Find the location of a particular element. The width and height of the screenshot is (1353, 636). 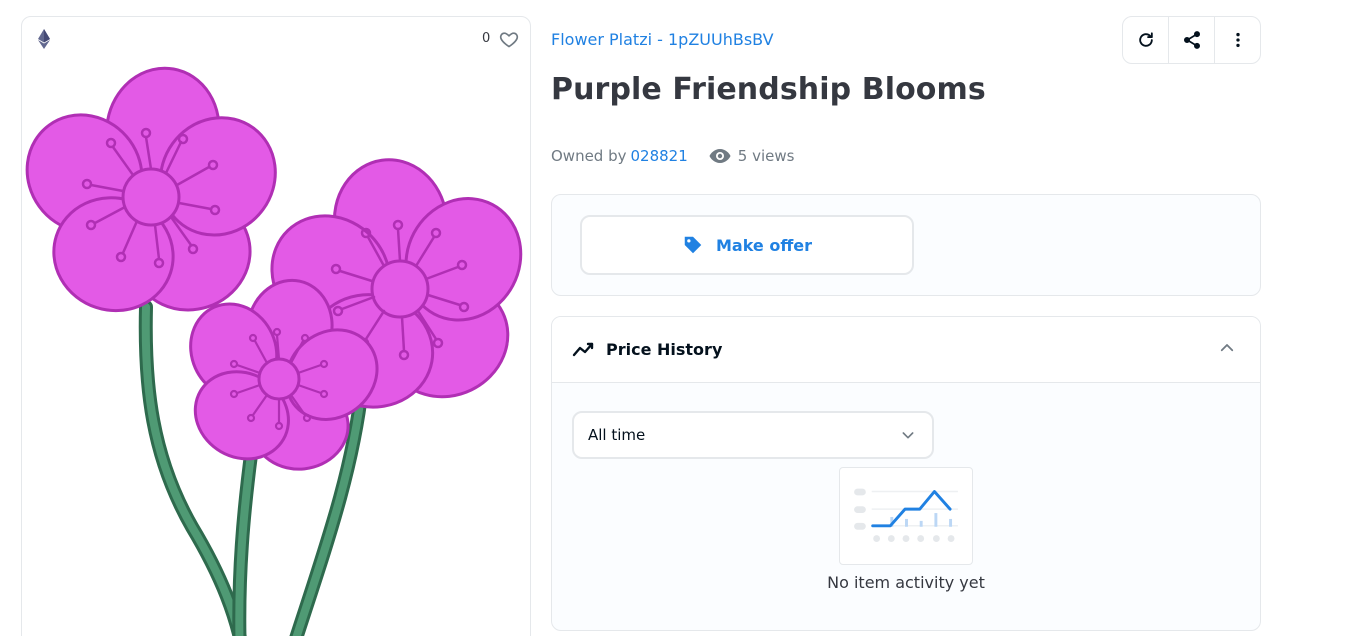

more-vertical-icon is located at coordinates (1237, 40).